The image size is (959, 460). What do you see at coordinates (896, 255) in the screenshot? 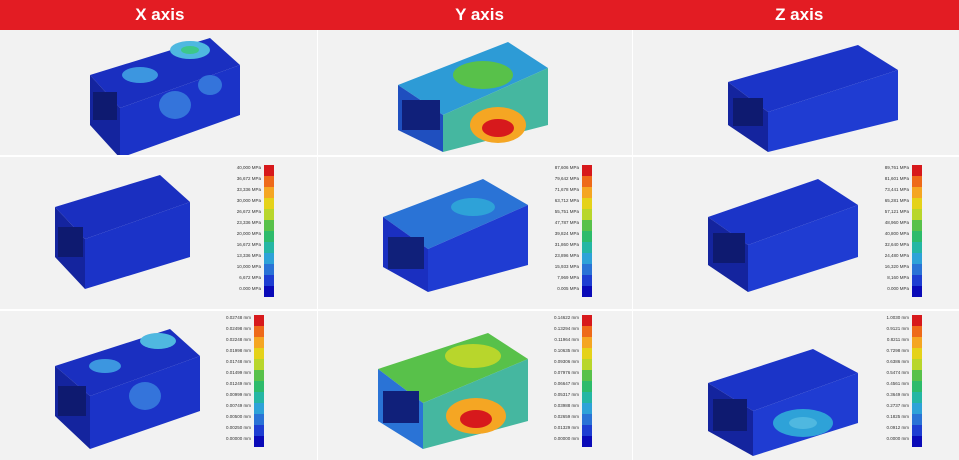
I see `legend-value: 24,480 MPa` at bounding box center [896, 255].